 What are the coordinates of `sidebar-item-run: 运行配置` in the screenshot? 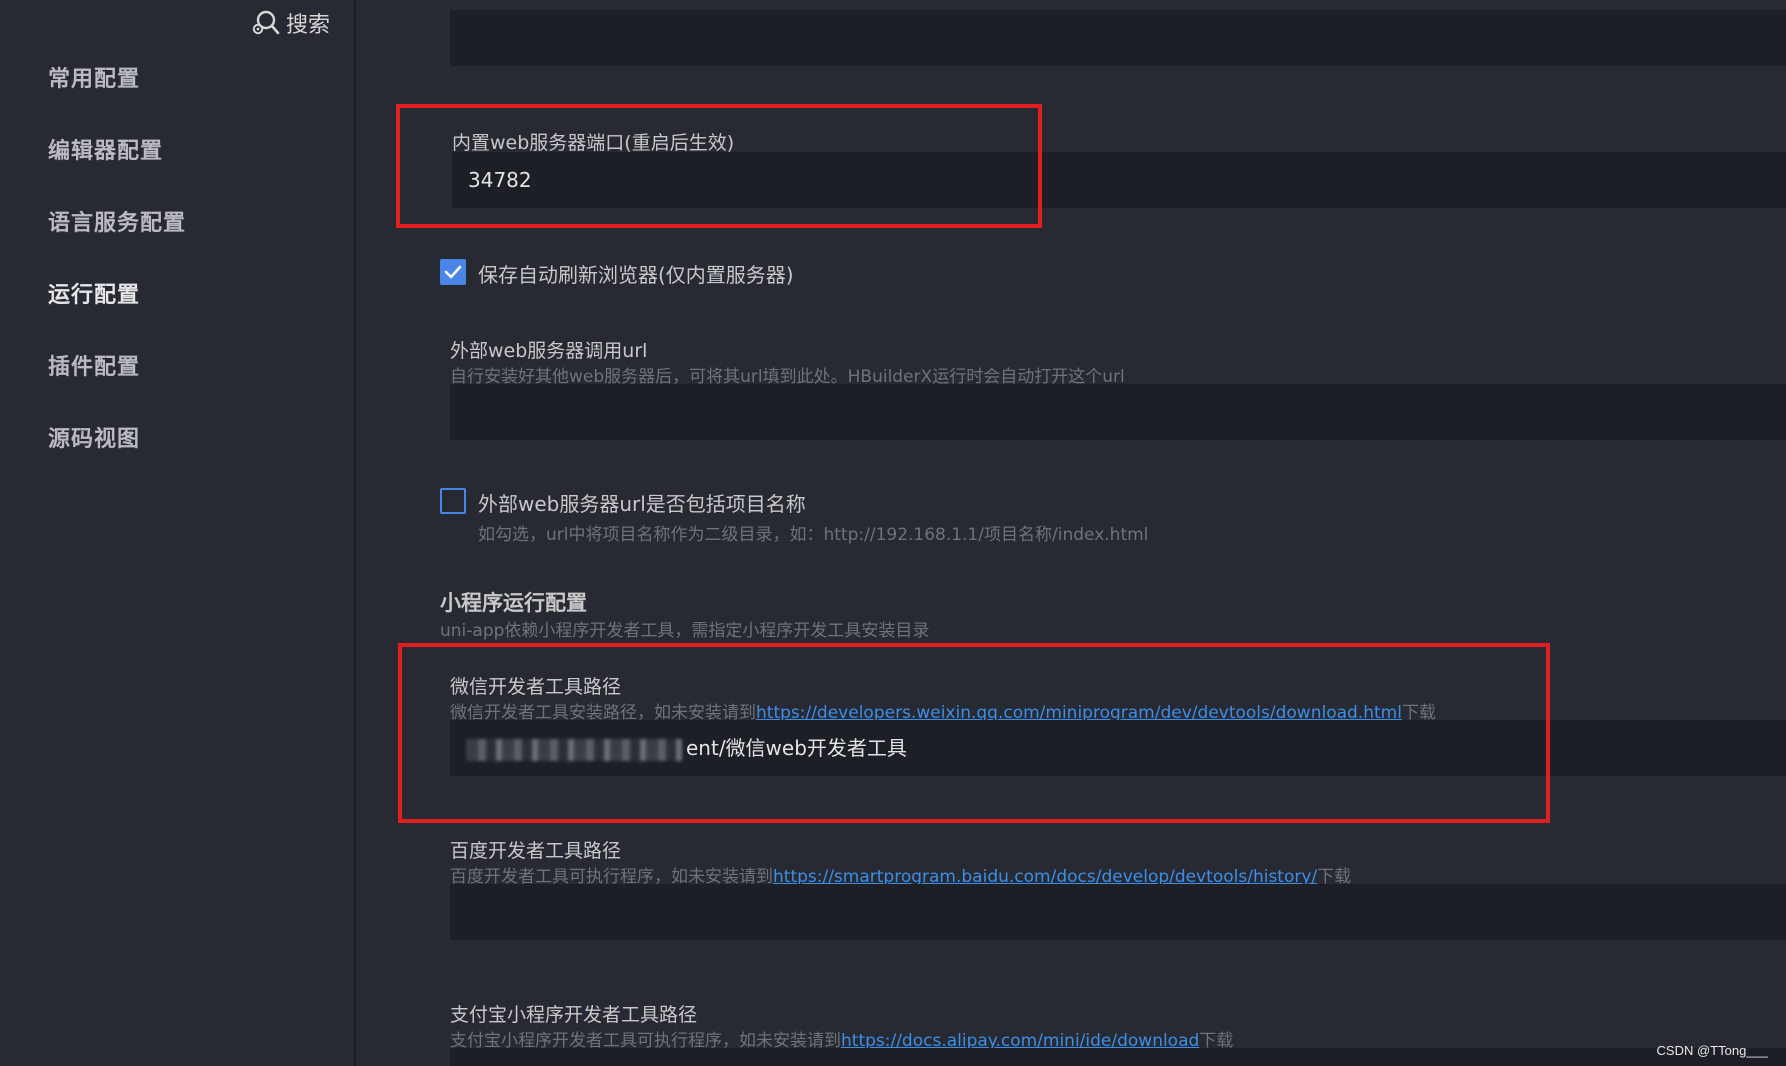 It's located at (94, 293).